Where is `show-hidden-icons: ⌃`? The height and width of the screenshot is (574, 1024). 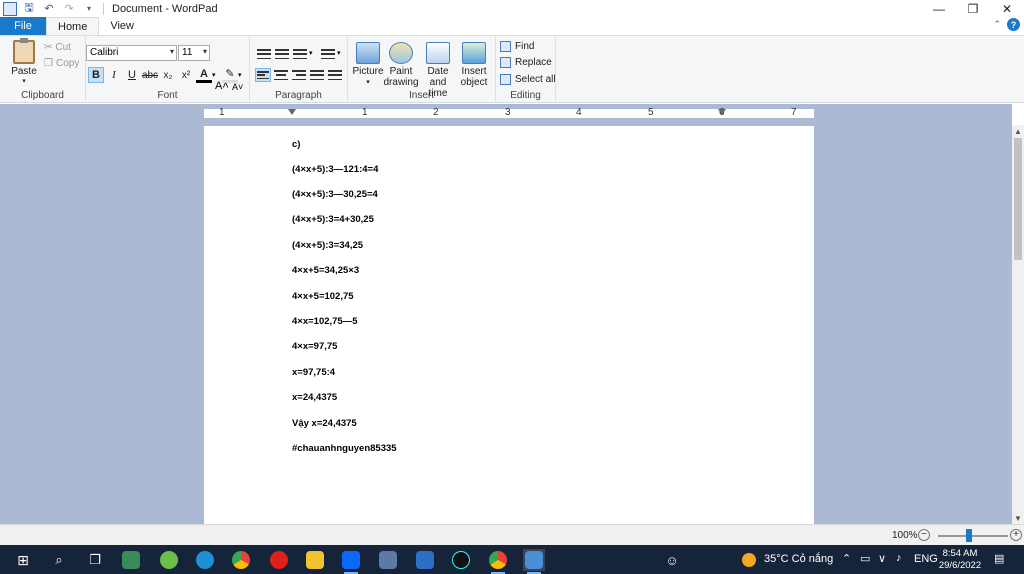 show-hidden-icons: ⌃ is located at coordinates (846, 558).